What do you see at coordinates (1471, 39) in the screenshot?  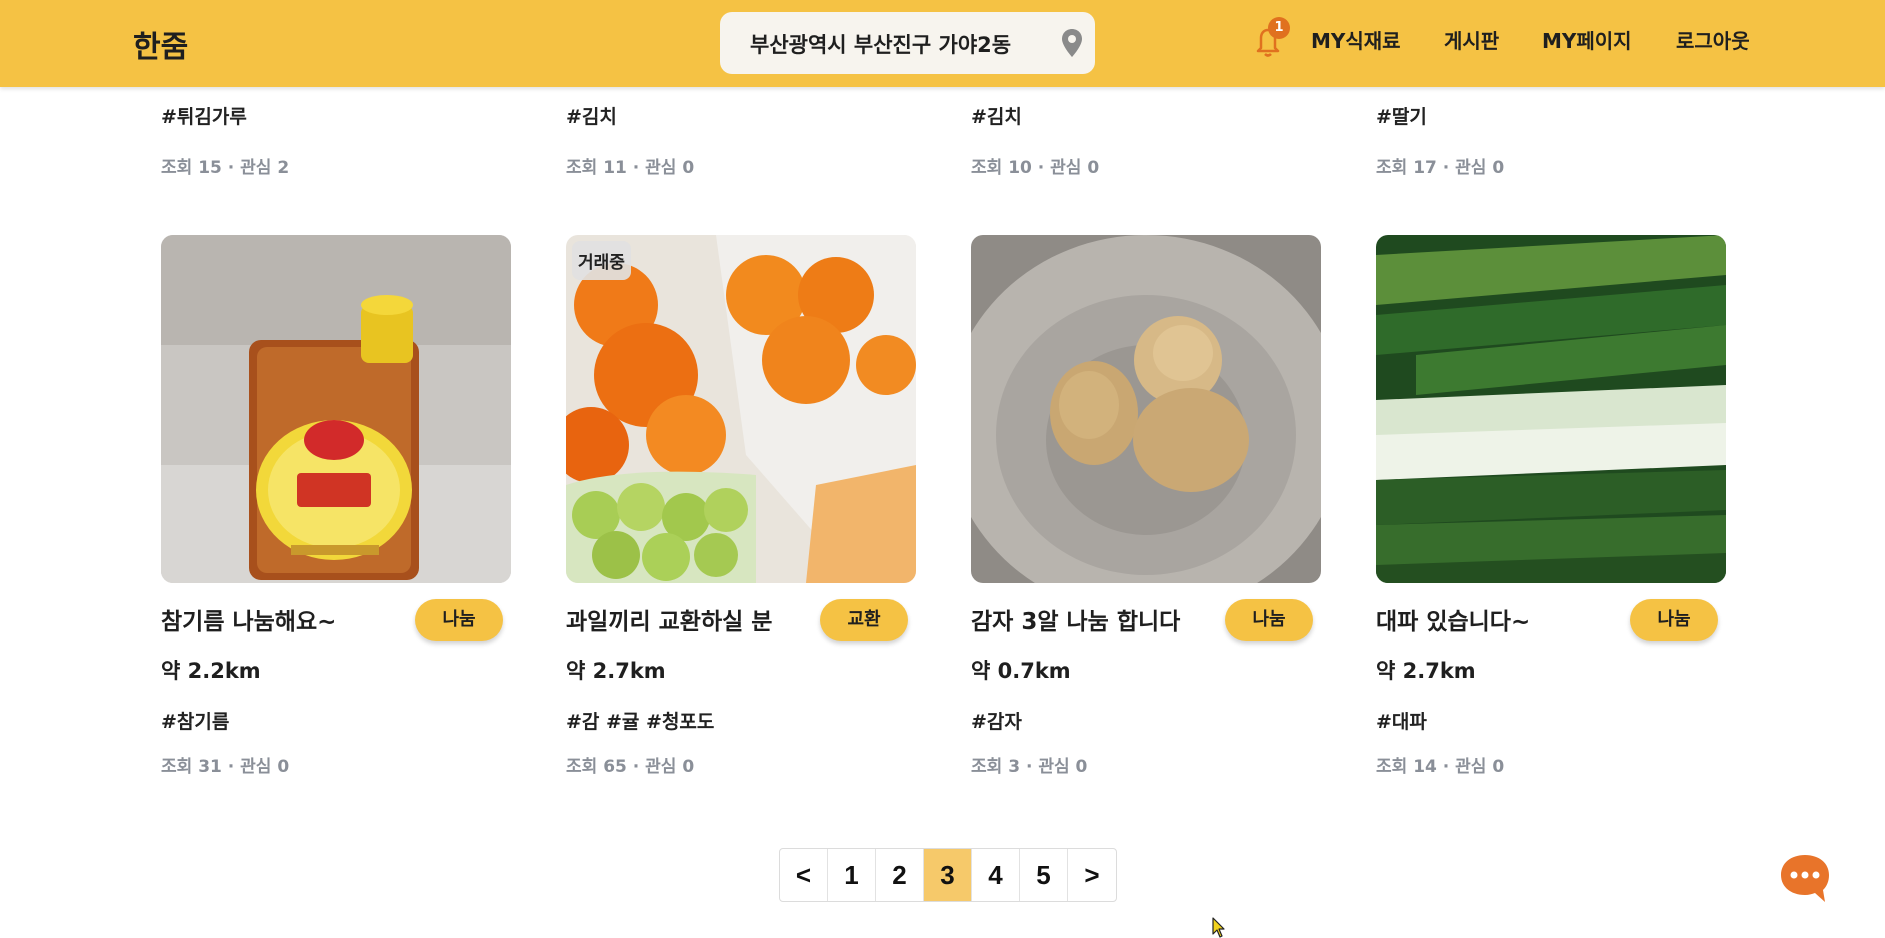 I see `nav-board: 게시판` at bounding box center [1471, 39].